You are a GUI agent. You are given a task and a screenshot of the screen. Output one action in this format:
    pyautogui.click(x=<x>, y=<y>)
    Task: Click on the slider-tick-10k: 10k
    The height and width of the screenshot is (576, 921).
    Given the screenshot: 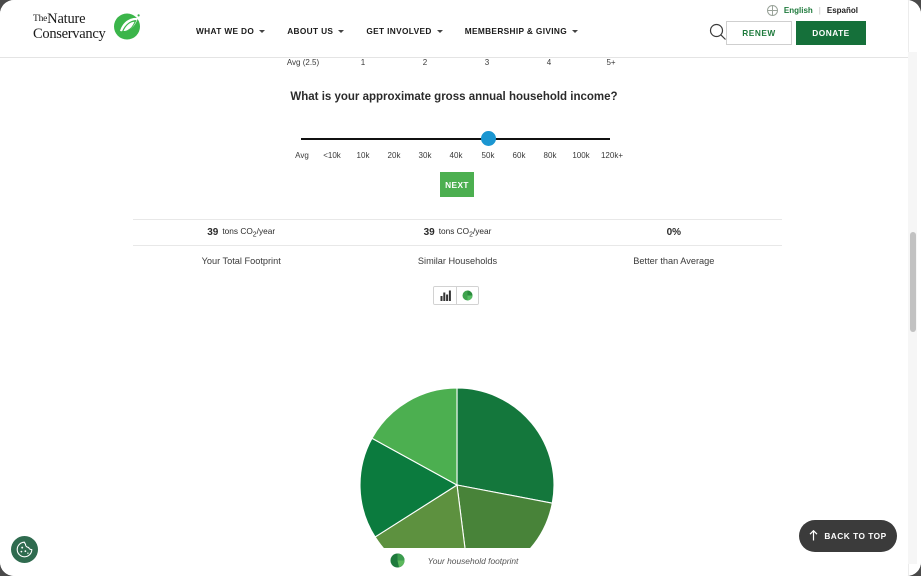 What is the action you would take?
    pyautogui.click(x=363, y=155)
    